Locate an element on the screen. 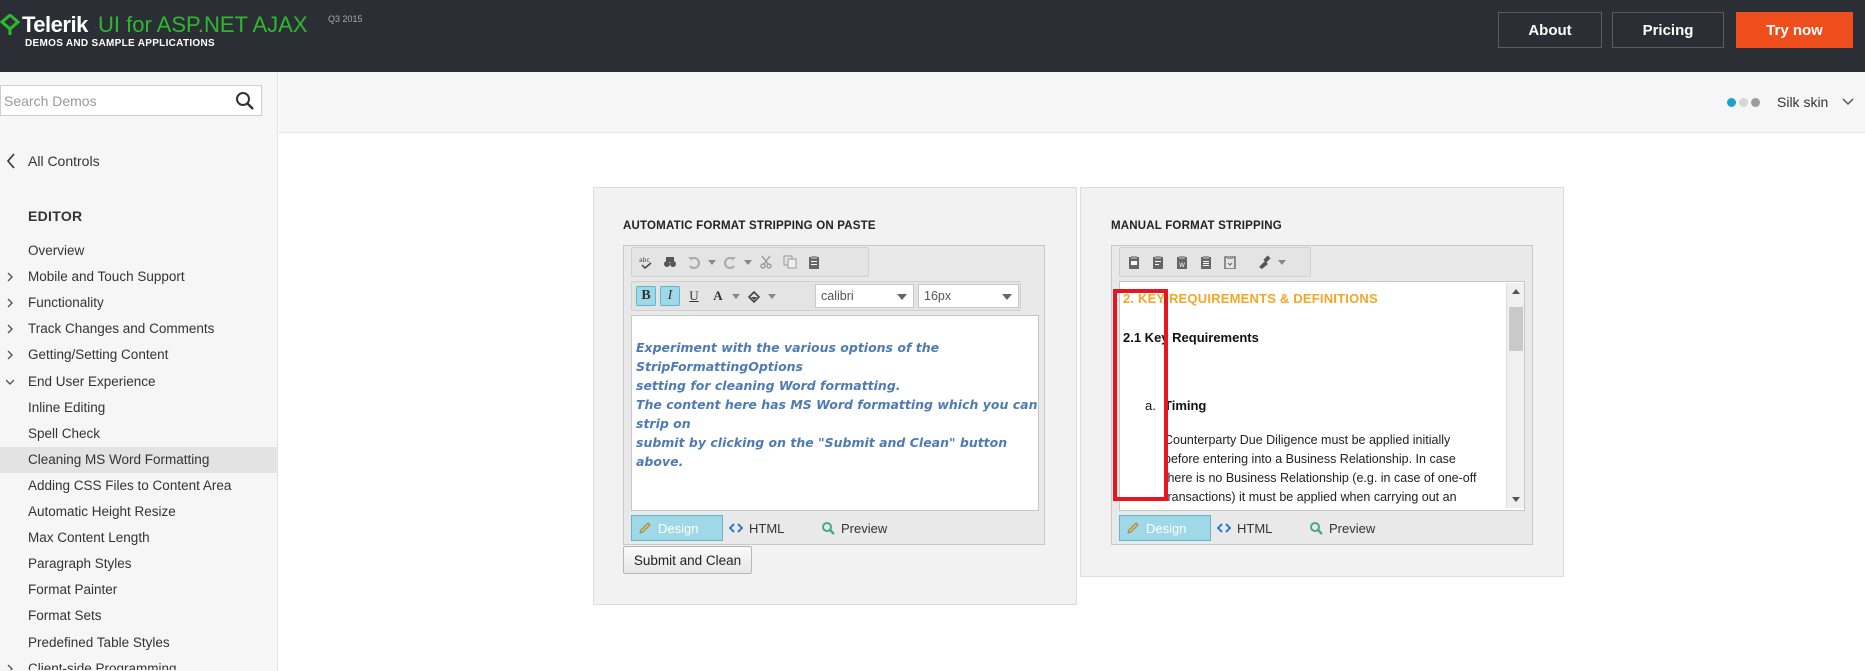 The width and height of the screenshot is (1865, 671). all-controls-link: All Controls is located at coordinates (139, 161).